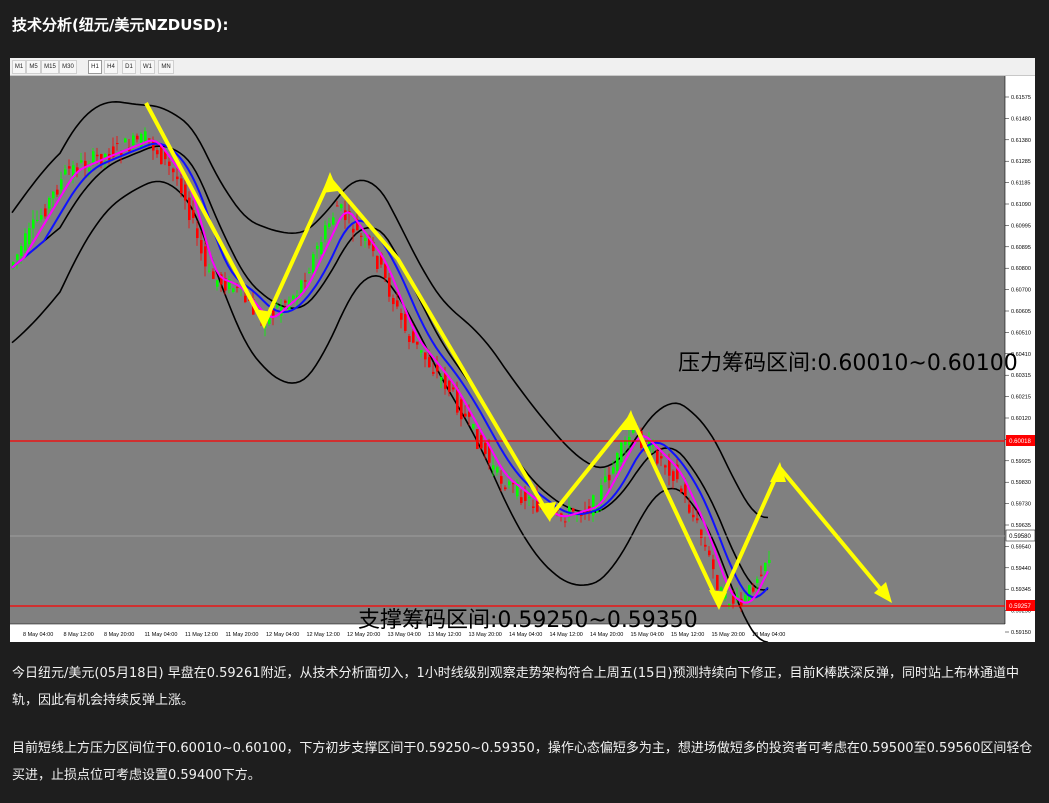 This screenshot has width=1049, height=803. I want to click on price-tick-label: 0.59635, so click(1021, 526).